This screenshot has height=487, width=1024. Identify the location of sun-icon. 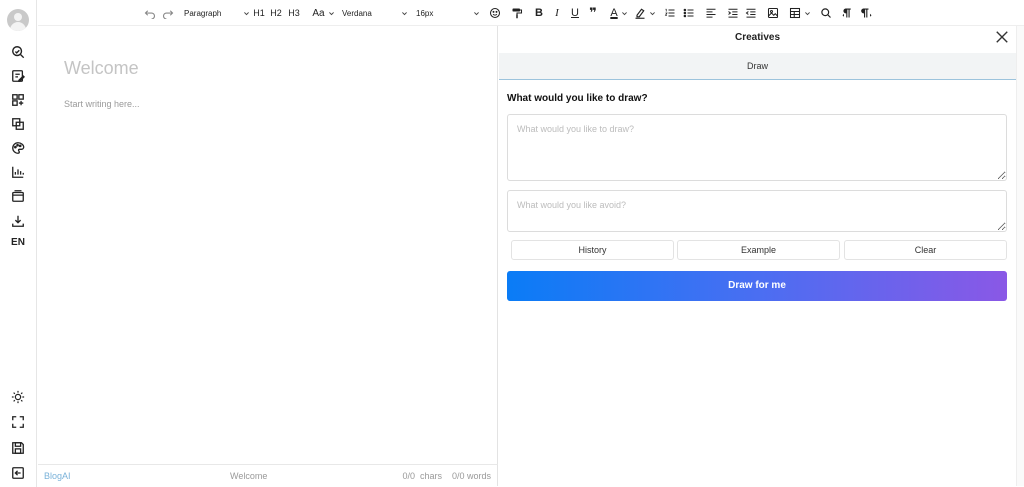
(18, 397).